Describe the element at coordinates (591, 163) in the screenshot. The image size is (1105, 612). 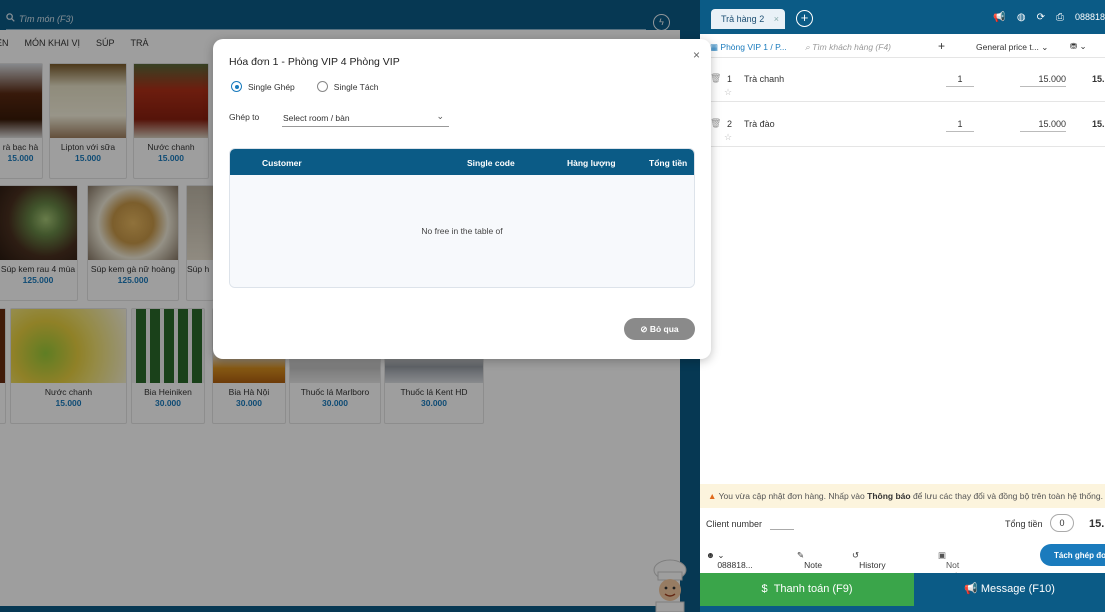
I see `column-header: Hàng lượng` at that location.